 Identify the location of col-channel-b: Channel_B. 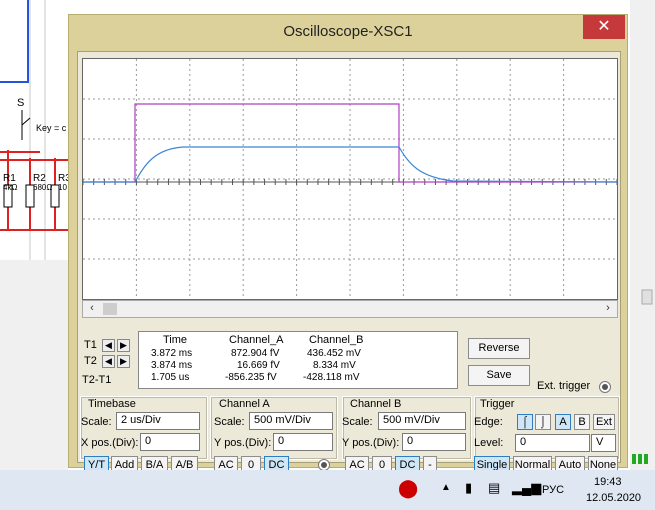
(336, 340).